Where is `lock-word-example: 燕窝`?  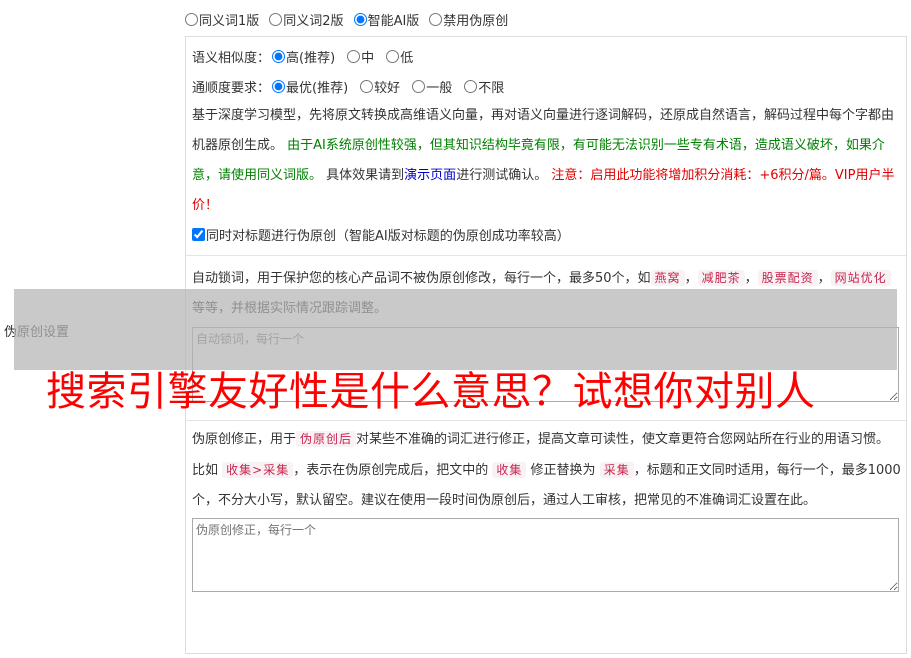
lock-word-example: 燕窝 is located at coordinates (667, 278).